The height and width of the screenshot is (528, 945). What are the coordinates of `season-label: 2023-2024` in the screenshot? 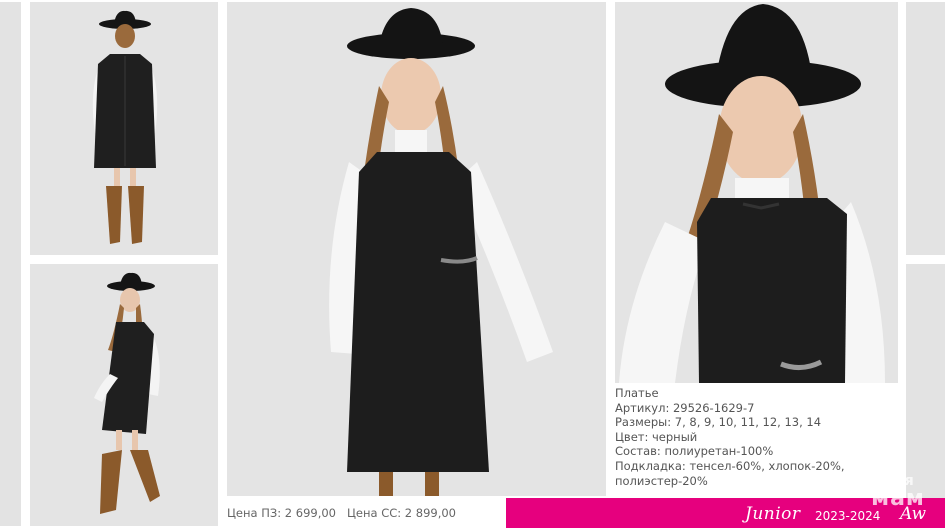 It's located at (848, 516).